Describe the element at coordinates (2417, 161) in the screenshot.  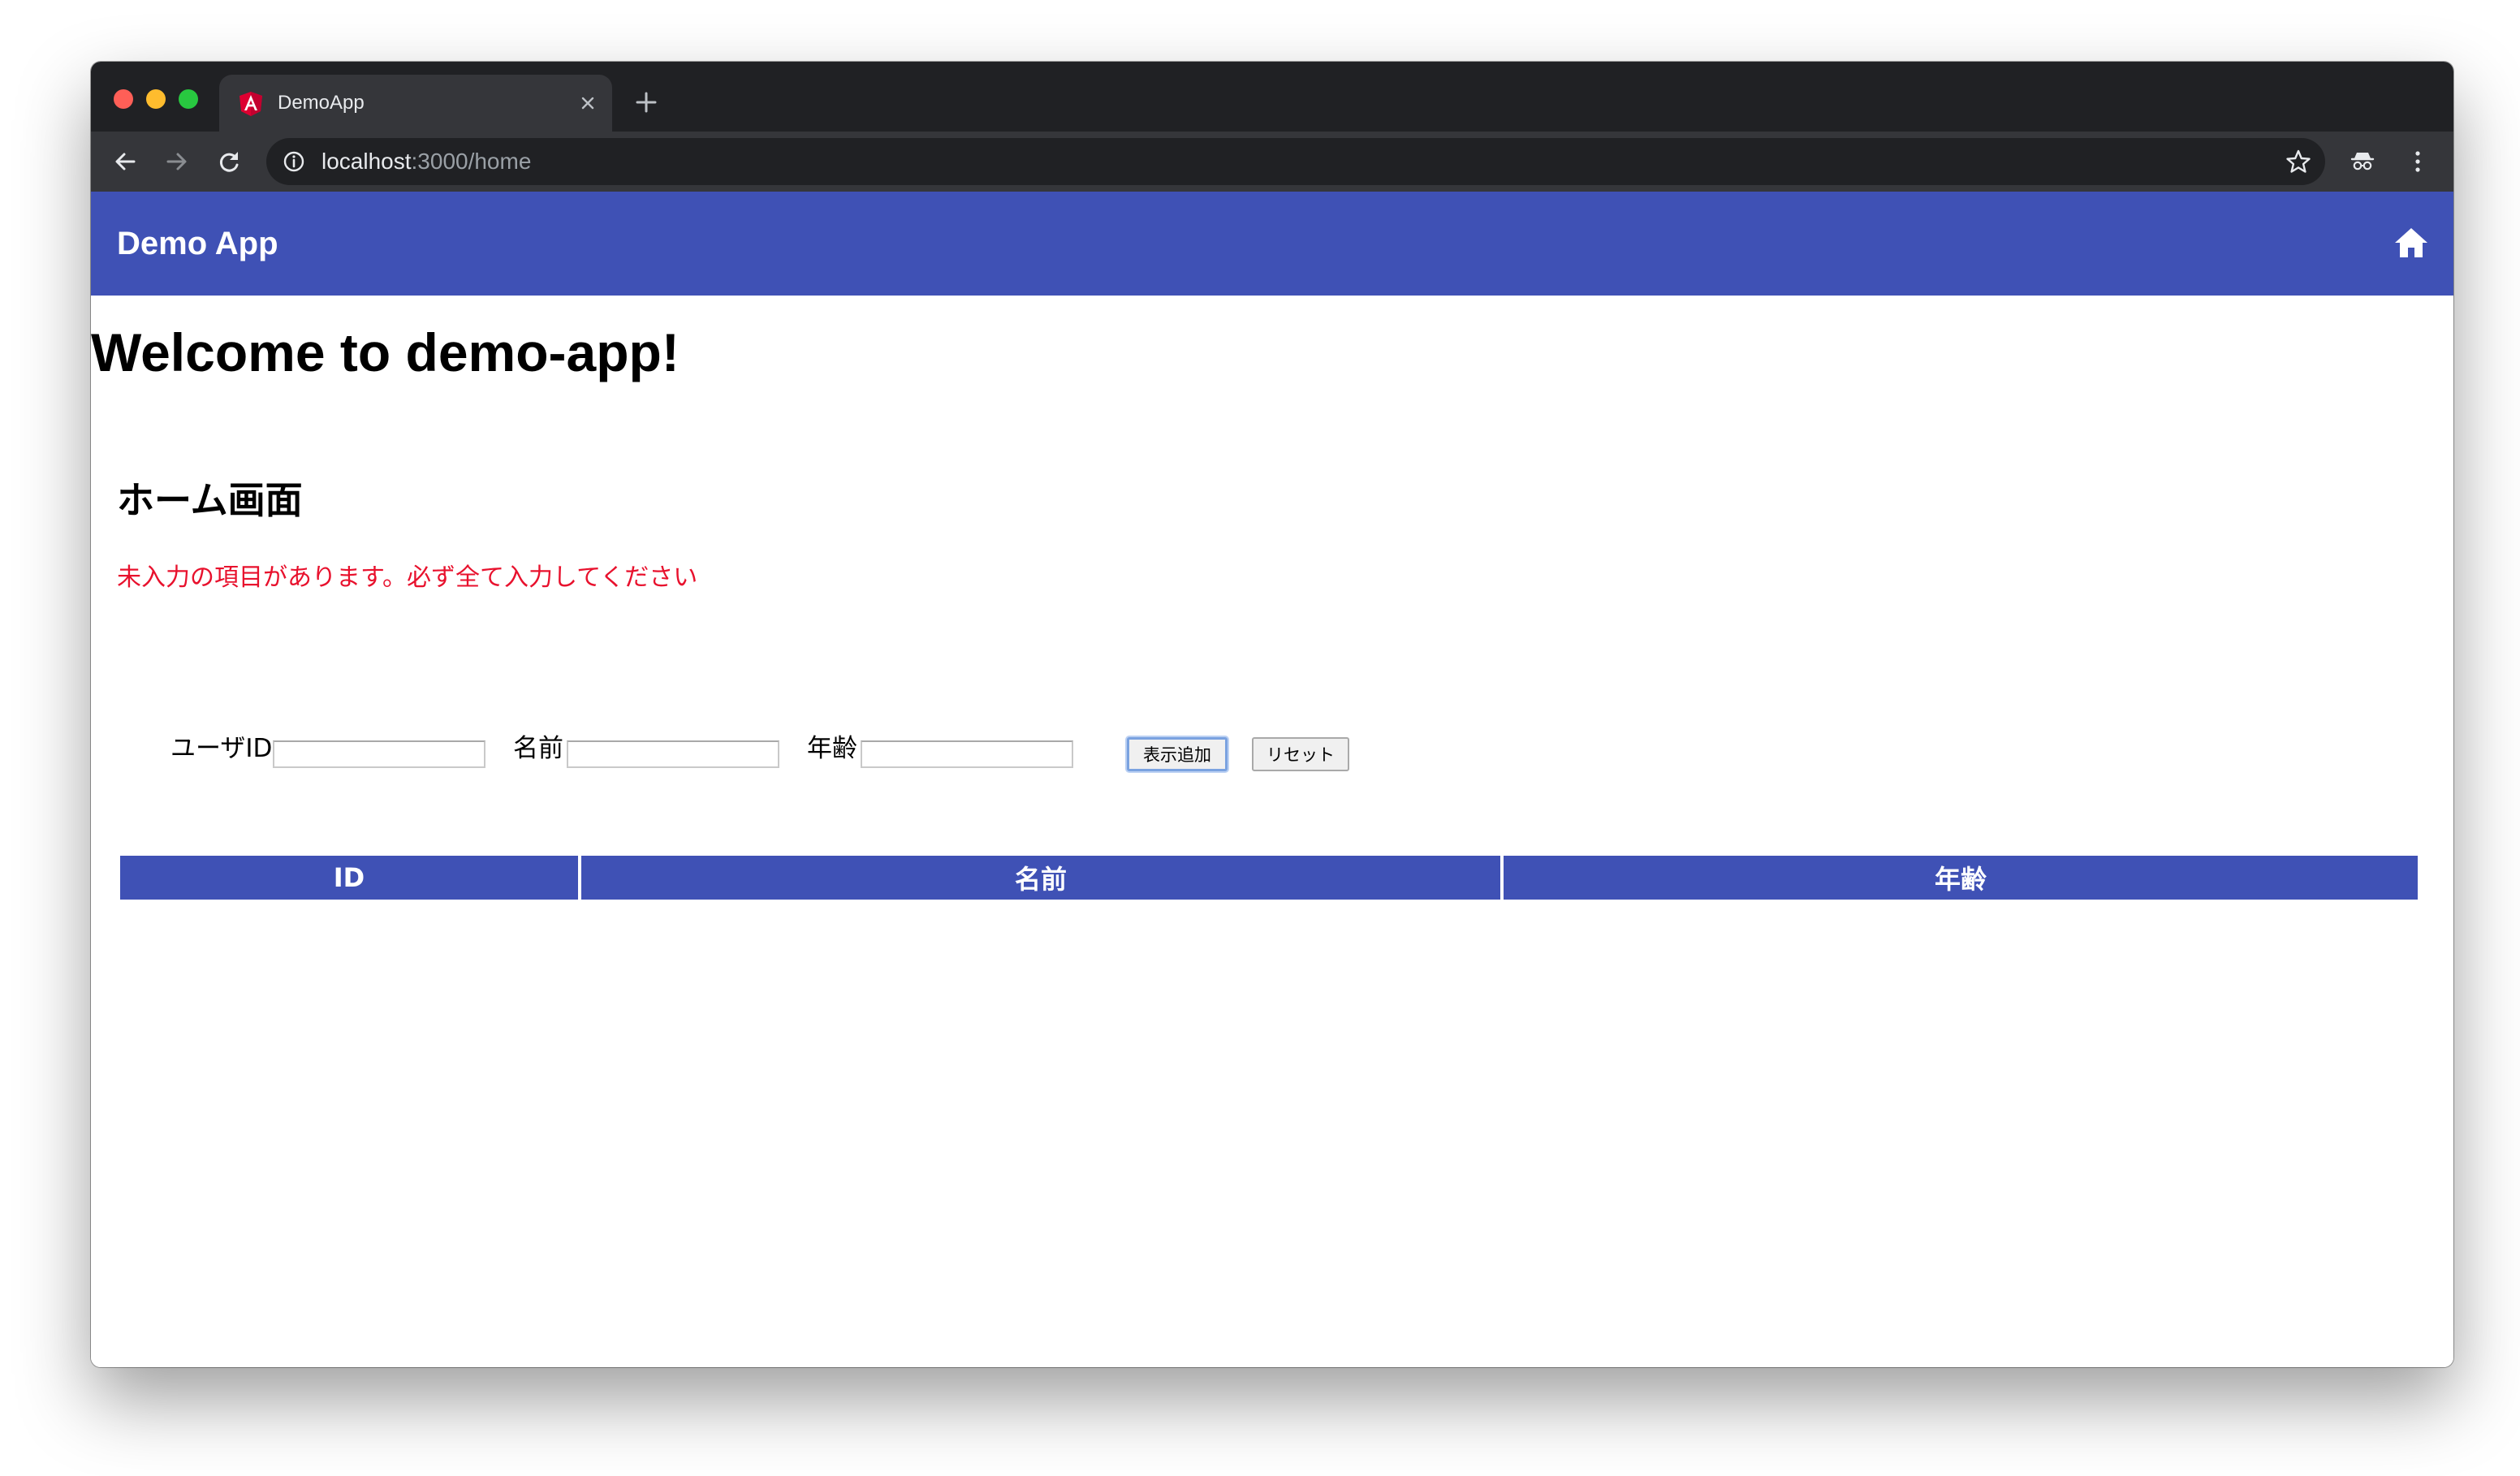
I see `more-menu-icon` at that location.